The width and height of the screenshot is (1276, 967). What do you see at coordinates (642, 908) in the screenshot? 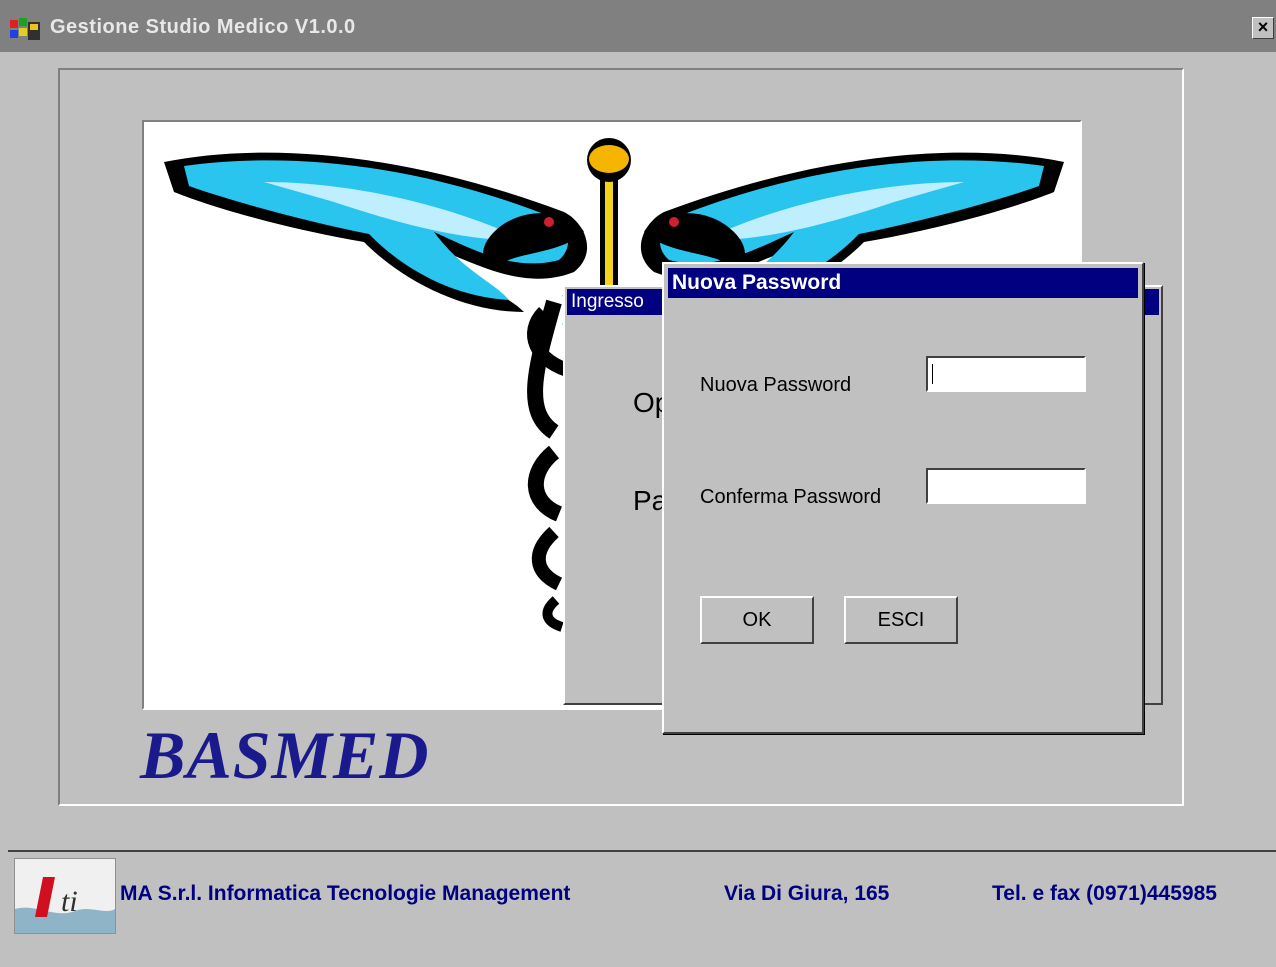
I see `footer-bar` at bounding box center [642, 908].